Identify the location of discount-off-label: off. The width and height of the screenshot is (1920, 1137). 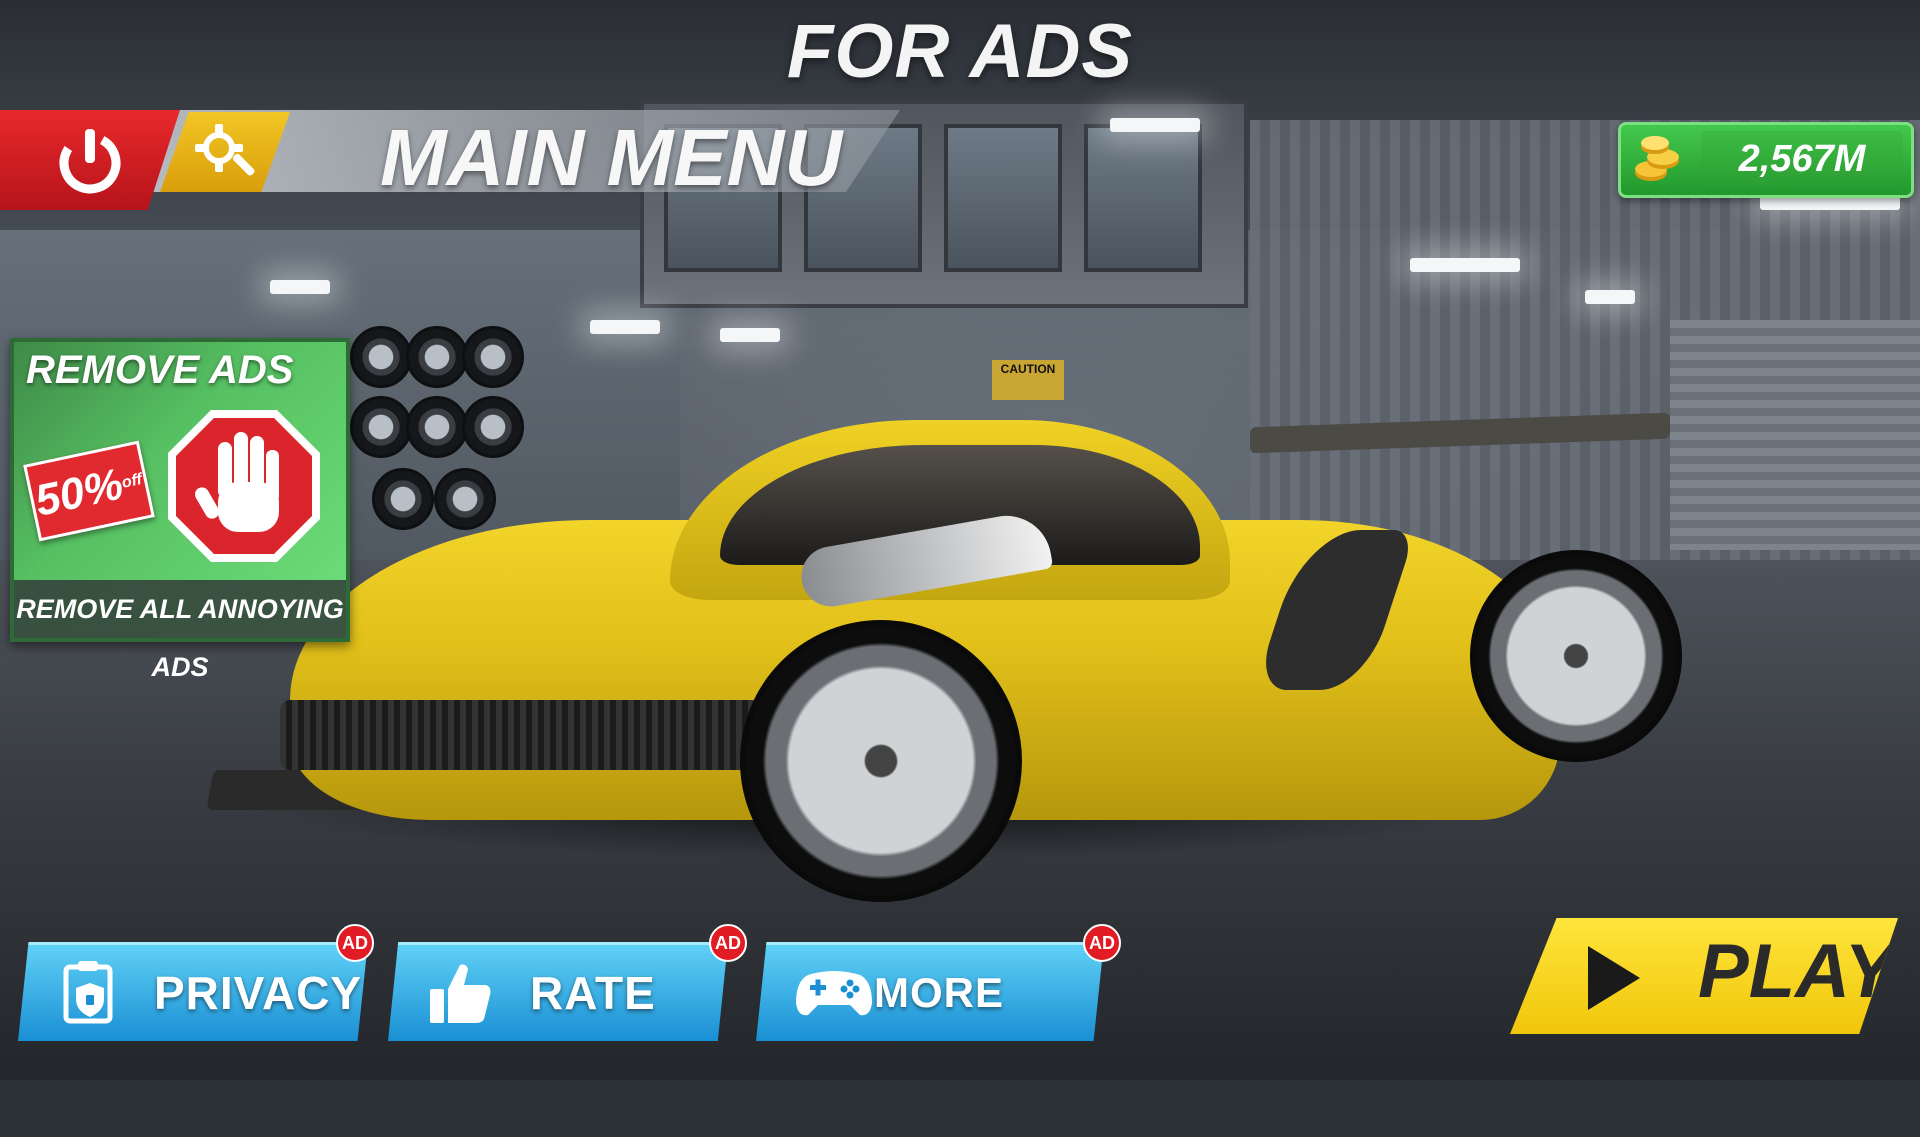
(132, 481).